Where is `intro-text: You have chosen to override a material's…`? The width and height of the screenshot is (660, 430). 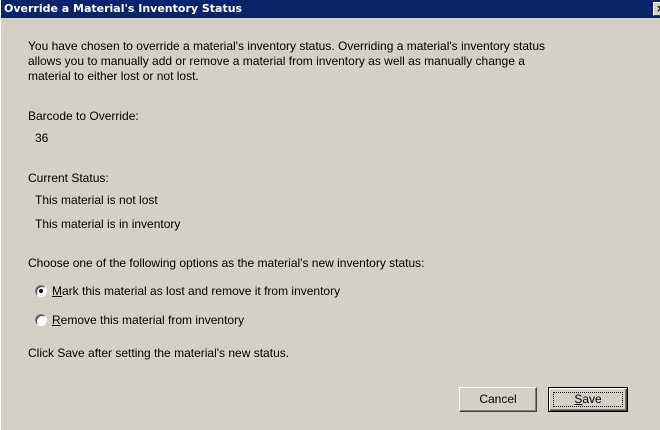
intro-text: You have chosen to override a material's… is located at coordinates (338, 61).